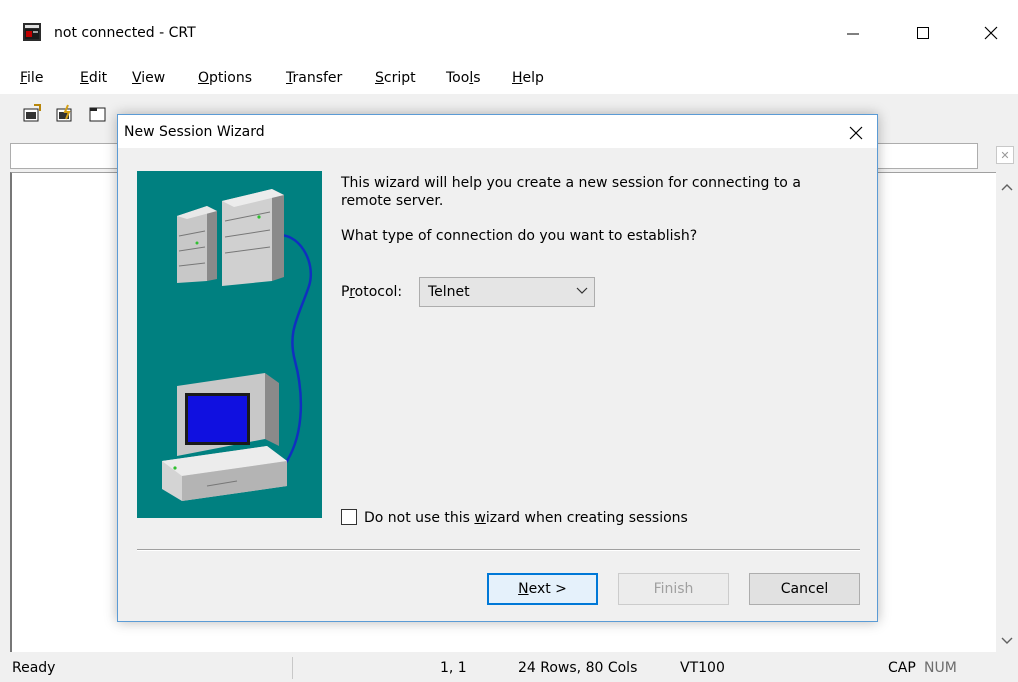 The height and width of the screenshot is (682, 1018). Describe the element at coordinates (509, 668) in the screenshot. I see `status-bar` at that location.